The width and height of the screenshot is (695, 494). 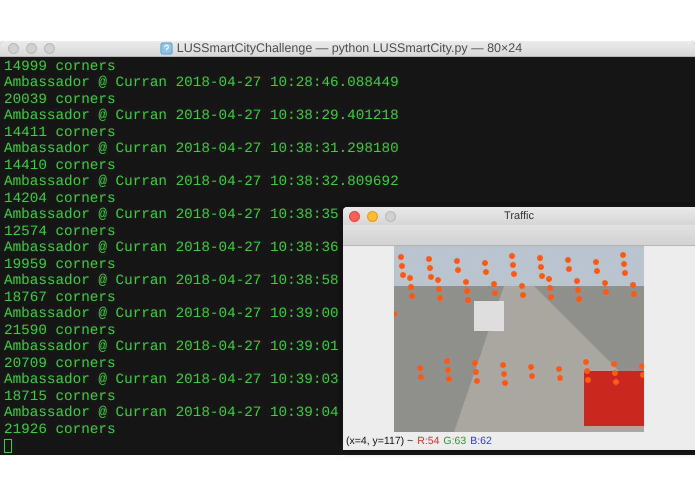 What do you see at coordinates (60, 232) in the screenshot?
I see `terminal-line: 12574 corners` at bounding box center [60, 232].